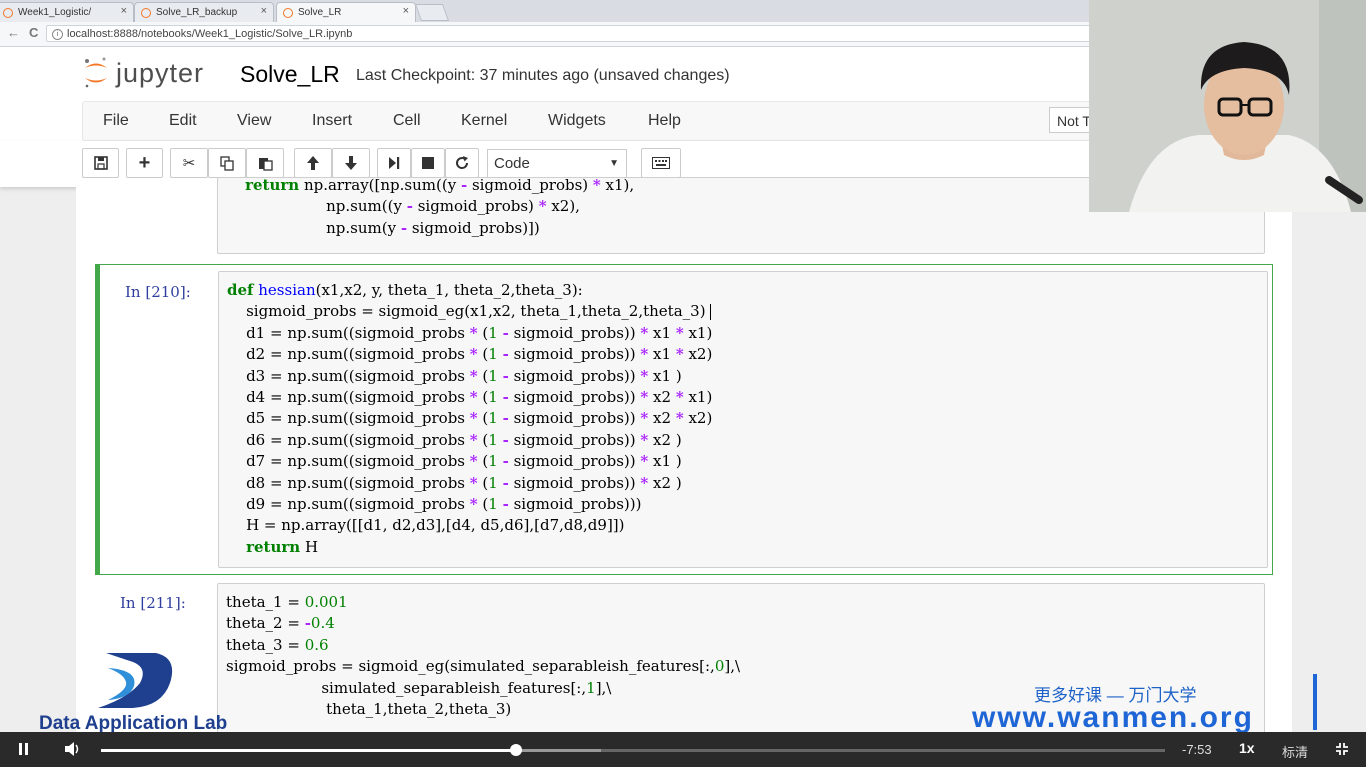 This screenshot has width=1366, height=767. What do you see at coordinates (346, 12) in the screenshot?
I see `browser-tab-solve-lr: Solve_LR ×` at bounding box center [346, 12].